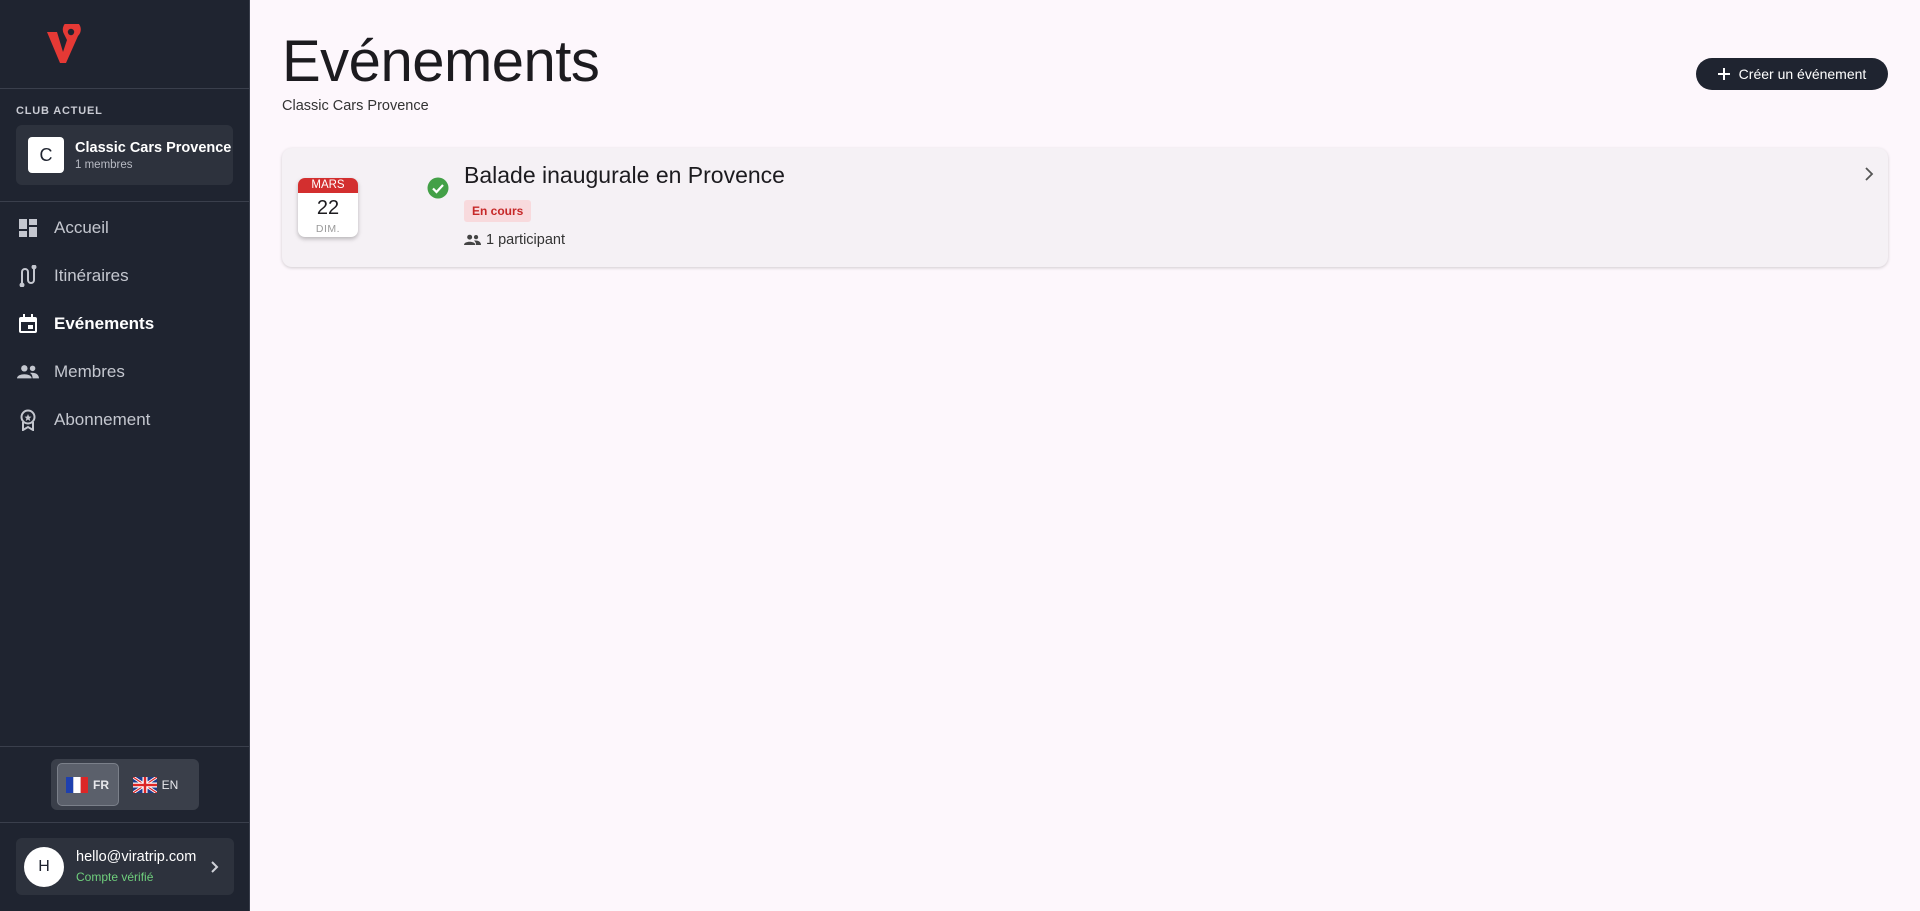 This screenshot has height=911, width=1920. Describe the element at coordinates (525, 240) in the screenshot. I see `participants-count: 1 participant` at that location.